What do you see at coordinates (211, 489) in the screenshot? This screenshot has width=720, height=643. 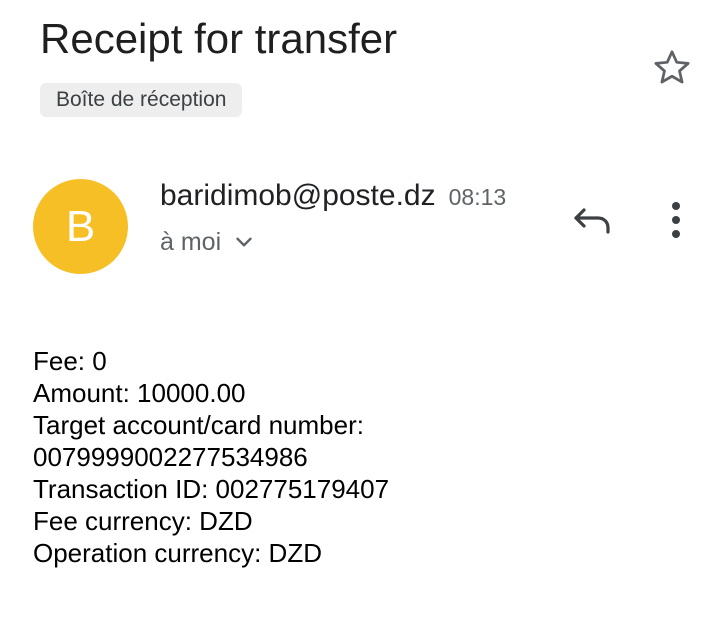 I see `body-line-transaction-id: Transaction ID: 002775179407` at bounding box center [211, 489].